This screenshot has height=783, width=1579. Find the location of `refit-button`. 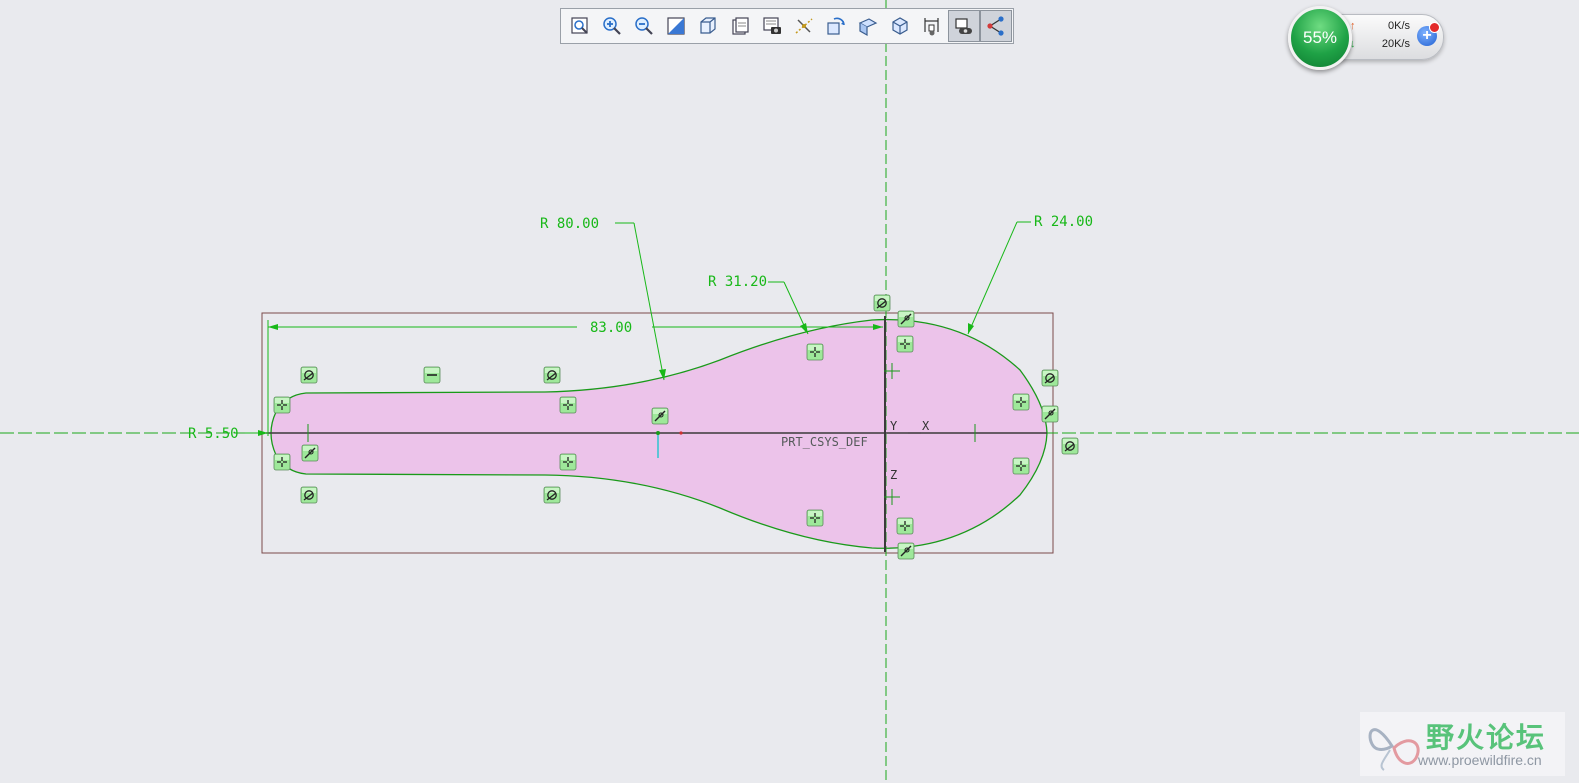

refit-button is located at coordinates (580, 26).